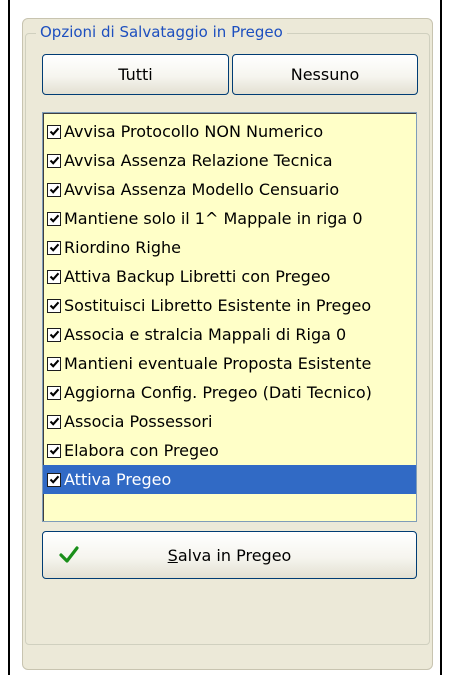 The image size is (450, 675). Describe the element at coordinates (118, 479) in the screenshot. I see `checklist-item-label: Attiva Pregeo` at that location.